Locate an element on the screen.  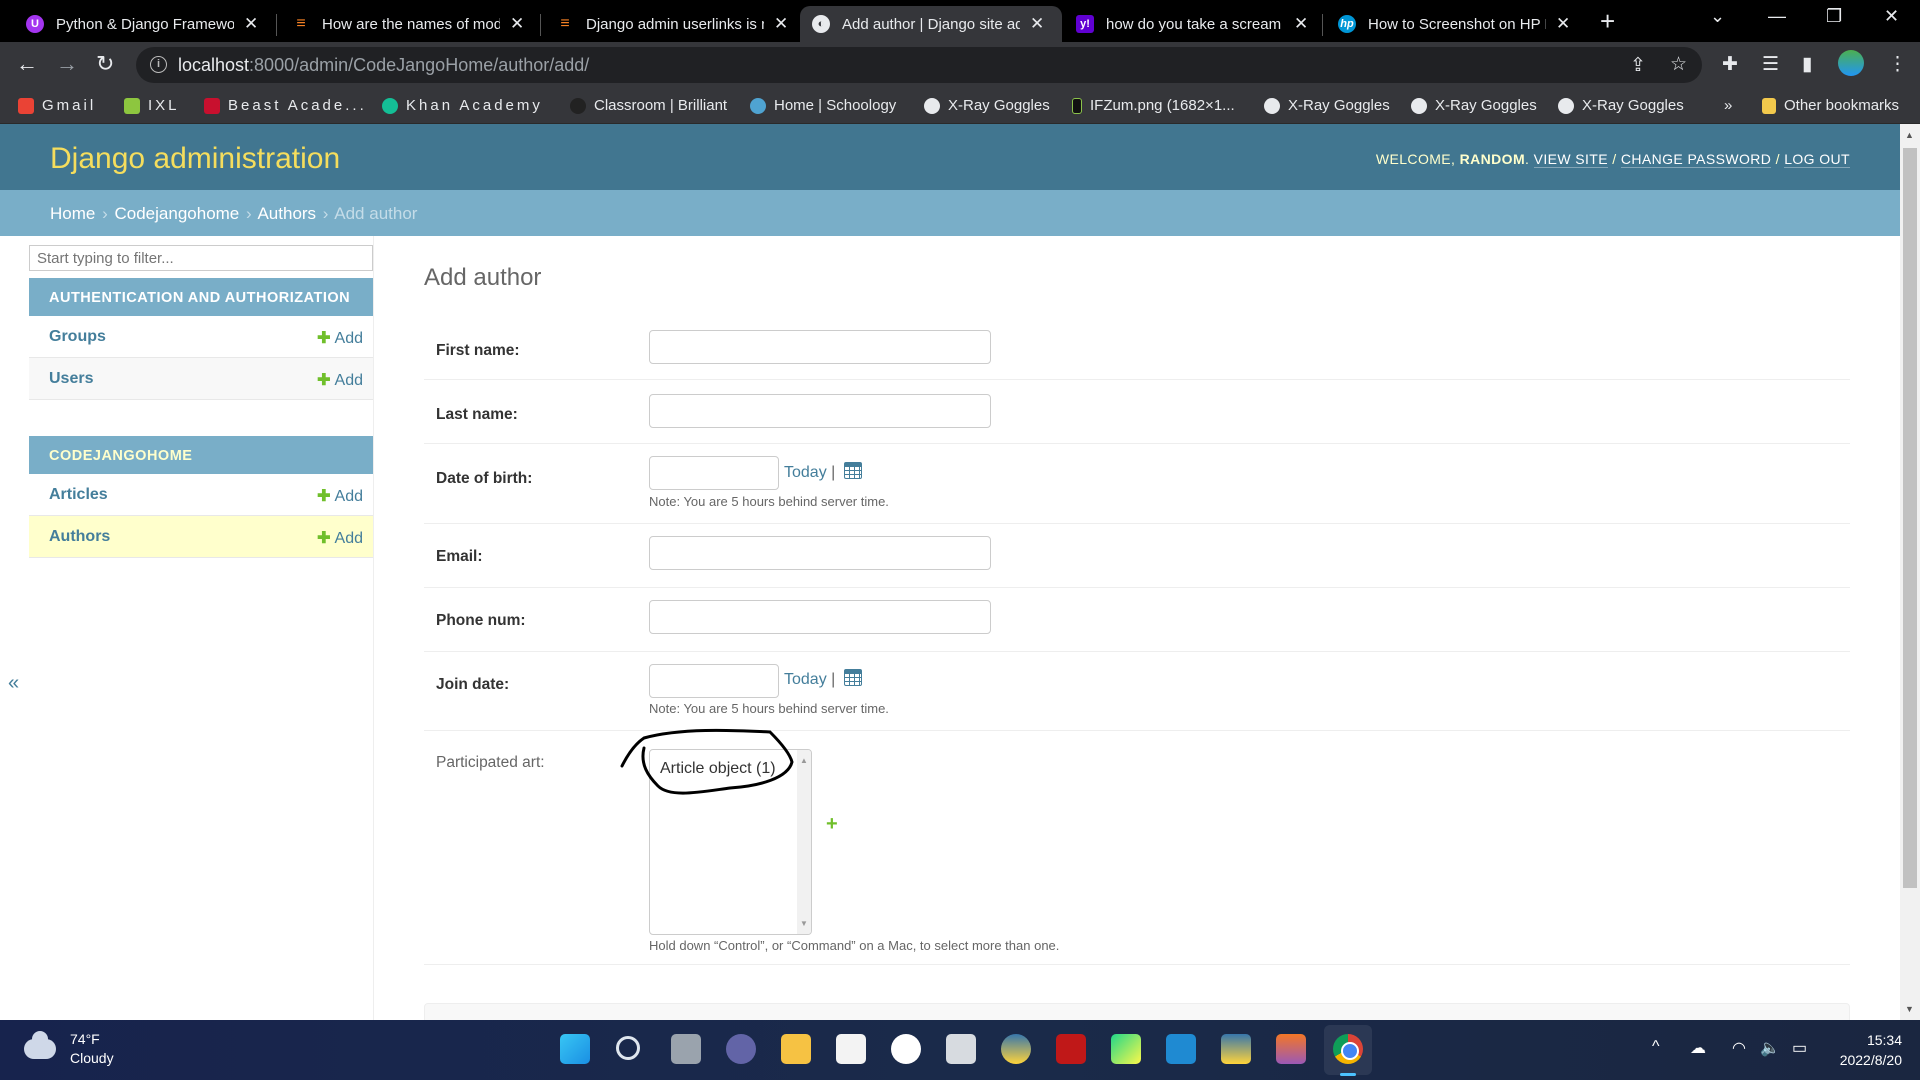
jupyter-icon is located at coordinates (1291, 1049).